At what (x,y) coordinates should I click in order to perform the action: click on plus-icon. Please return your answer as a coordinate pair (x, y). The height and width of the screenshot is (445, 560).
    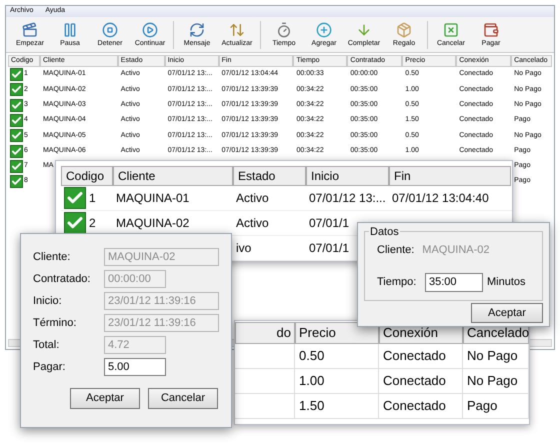
    Looking at the image, I should click on (324, 30).